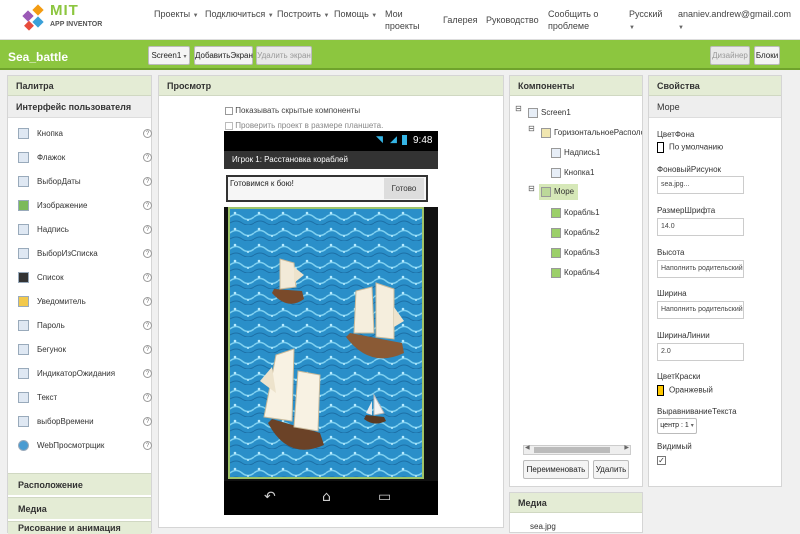 The image size is (800, 534). What do you see at coordinates (543, 526) in the screenshot?
I see `media-file-sea: sea.jpg` at bounding box center [543, 526].